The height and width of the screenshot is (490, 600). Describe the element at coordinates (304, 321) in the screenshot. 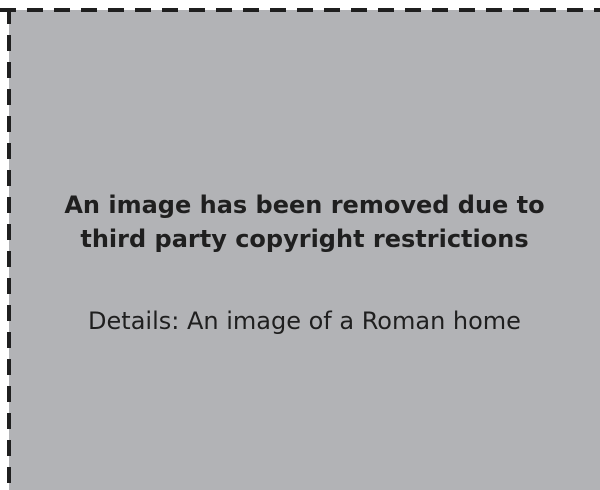

I see `removed-notice-details: Details: An image of a Roman home` at that location.